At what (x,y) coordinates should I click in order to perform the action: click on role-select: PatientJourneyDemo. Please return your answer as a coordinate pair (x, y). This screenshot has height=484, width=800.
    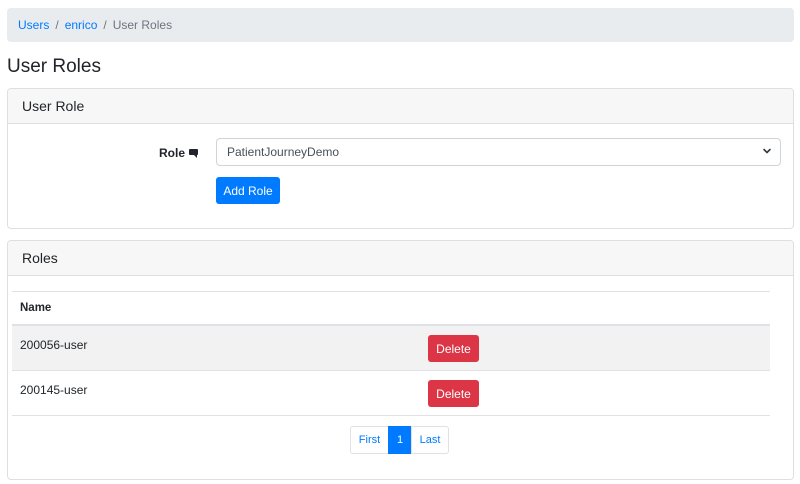
    Looking at the image, I should click on (498, 152).